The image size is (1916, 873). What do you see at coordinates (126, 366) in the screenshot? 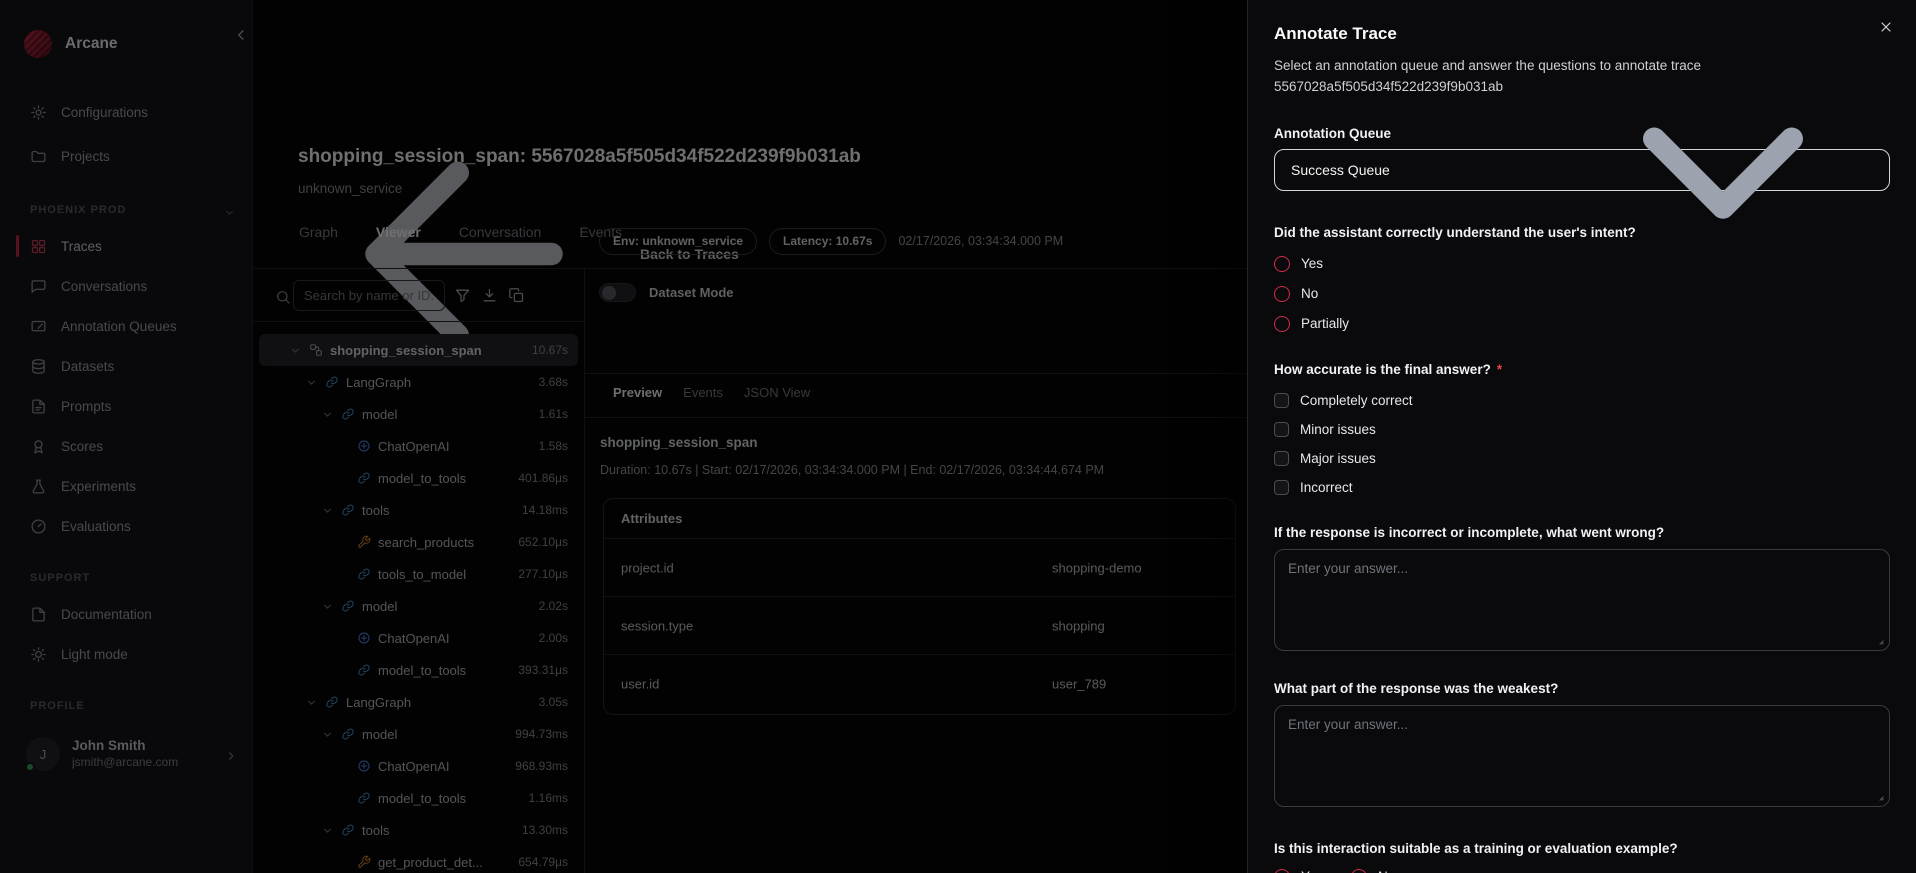
I see `sidebar-item-datasets: Datasets` at bounding box center [126, 366].